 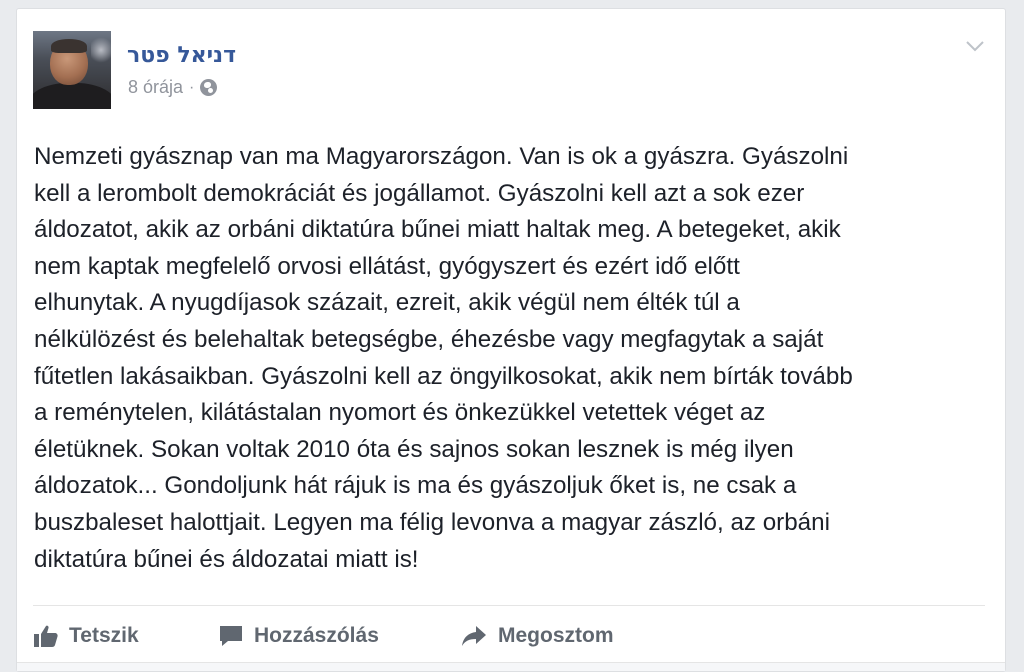 I want to click on author-name: דניאל פטר, so click(x=181, y=55).